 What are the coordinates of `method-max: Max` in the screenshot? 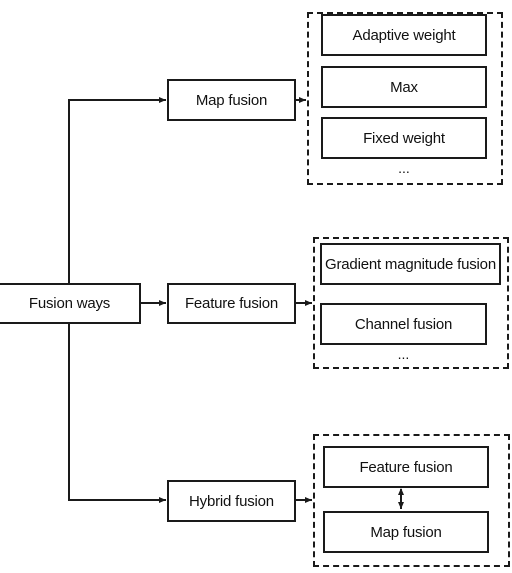 It's located at (404, 87).